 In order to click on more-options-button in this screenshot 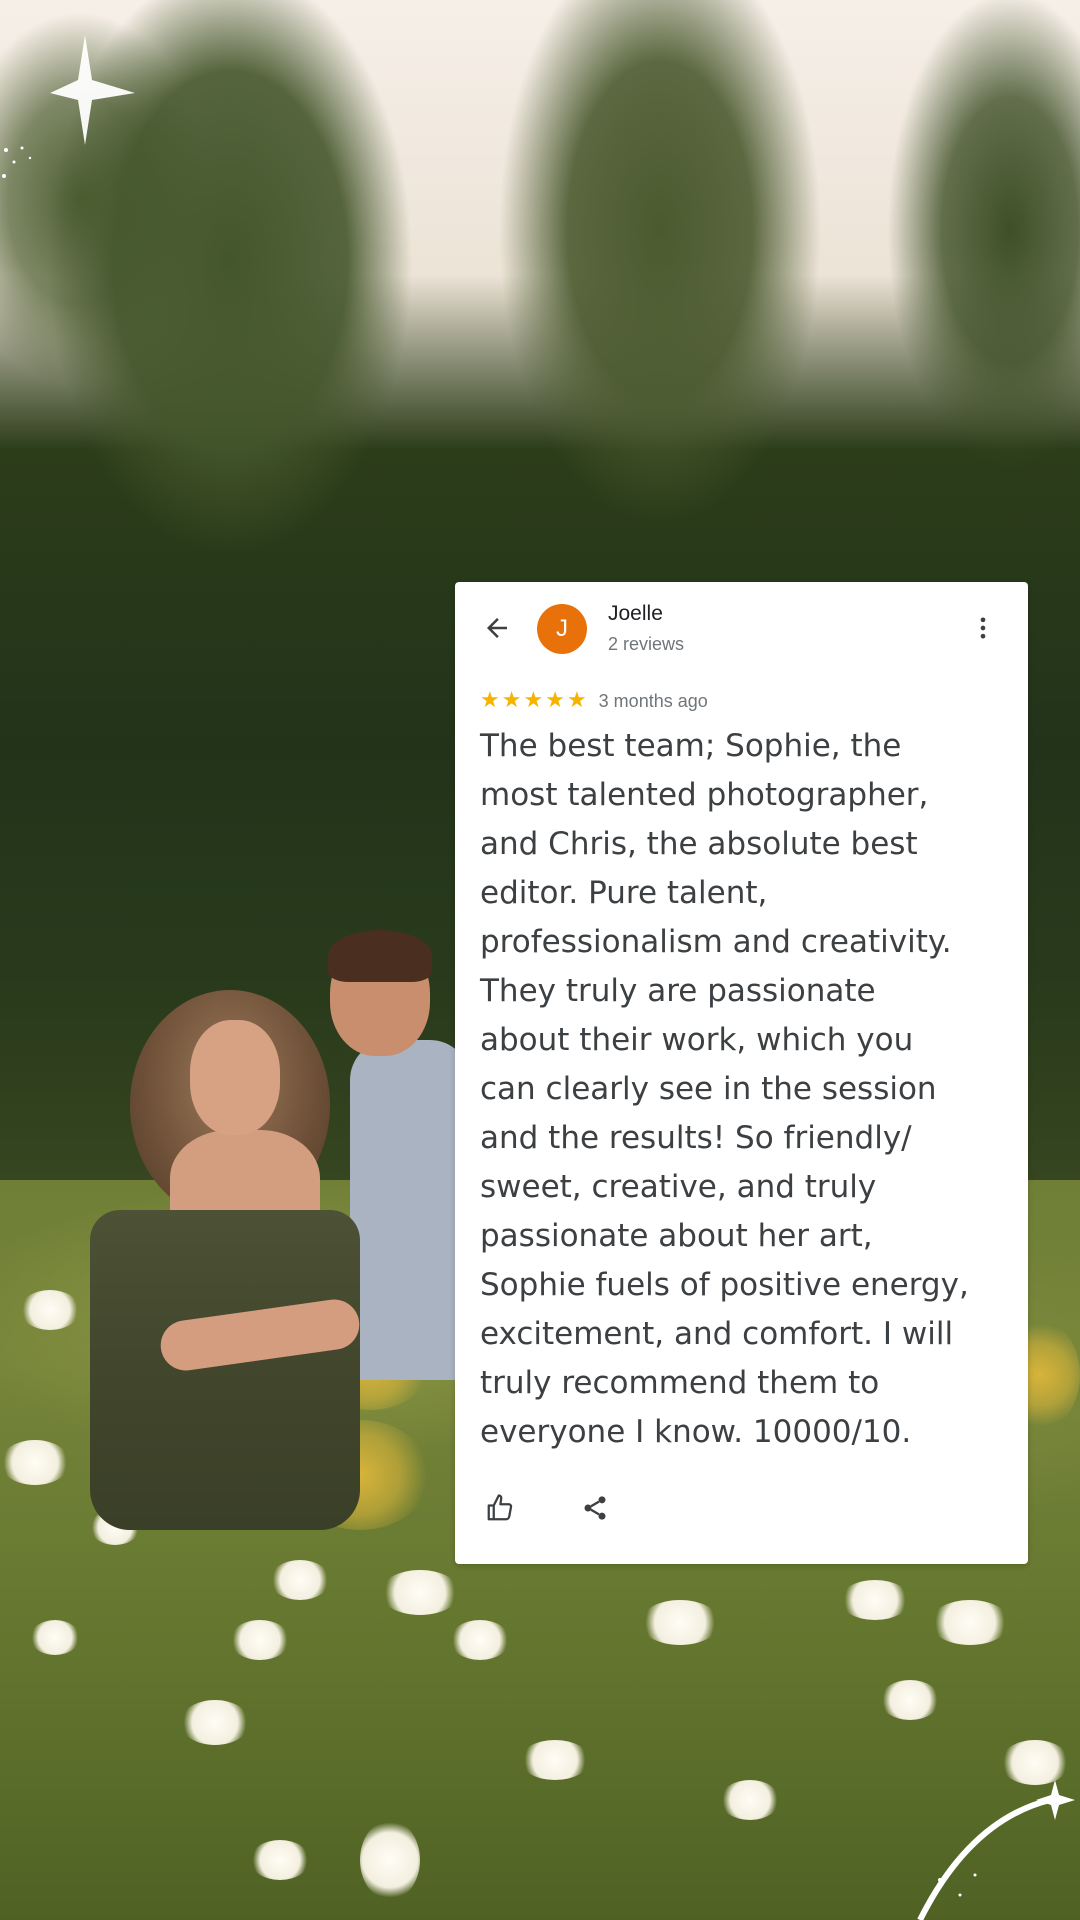, I will do `click(983, 628)`.